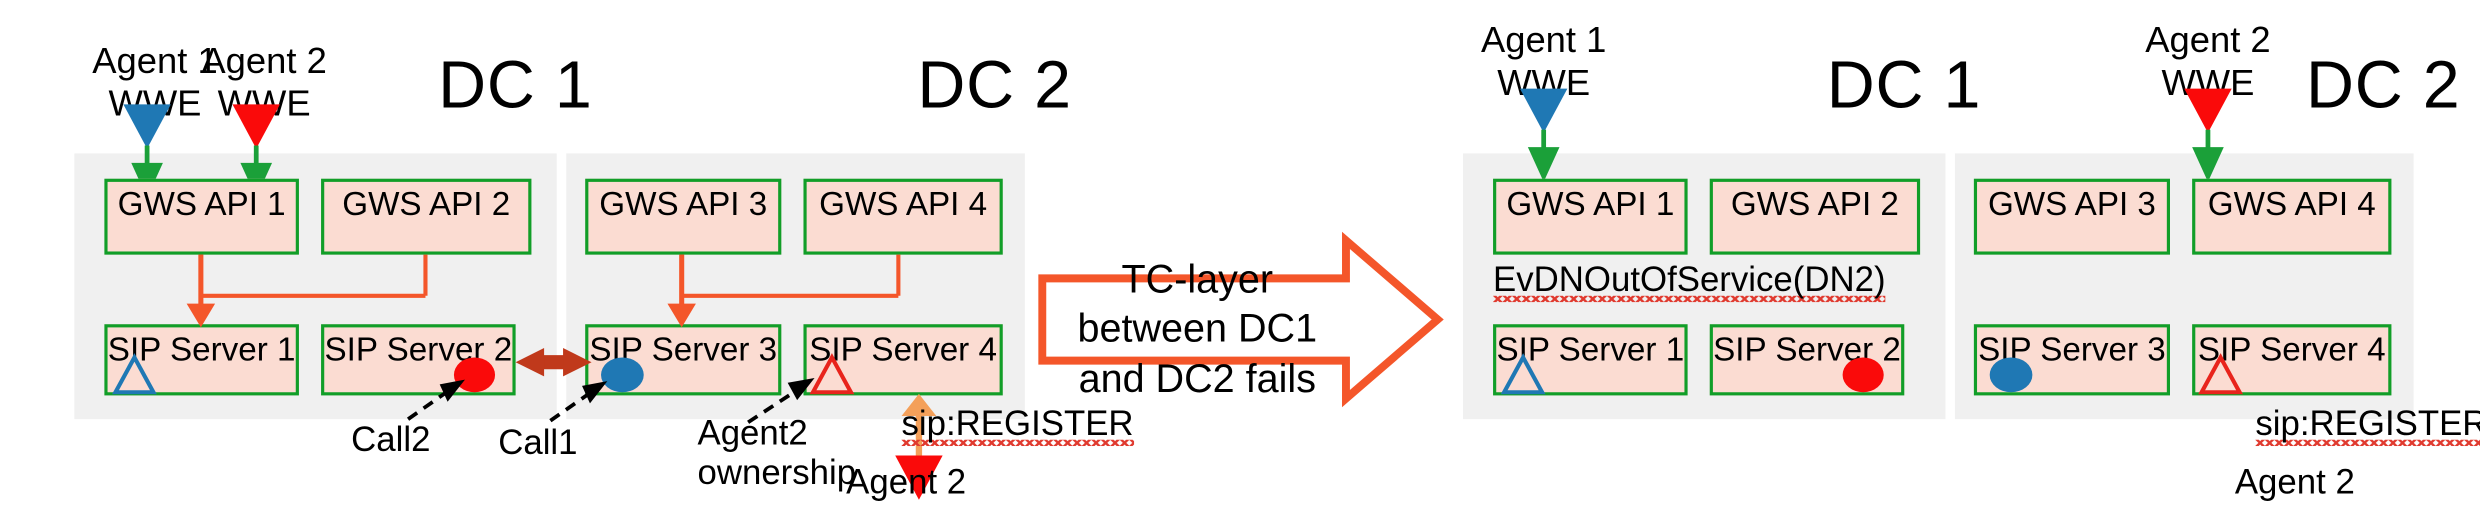  What do you see at coordinates (906, 481) in the screenshot?
I see `left-agent2-bottom-label: Agent 2` at bounding box center [906, 481].